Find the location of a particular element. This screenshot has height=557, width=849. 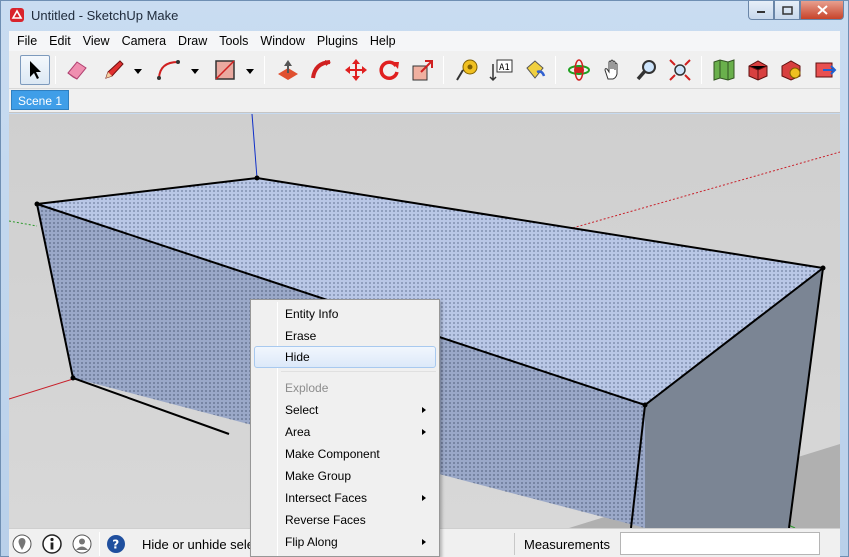

select-arrow-icon is located at coordinates (35, 70).